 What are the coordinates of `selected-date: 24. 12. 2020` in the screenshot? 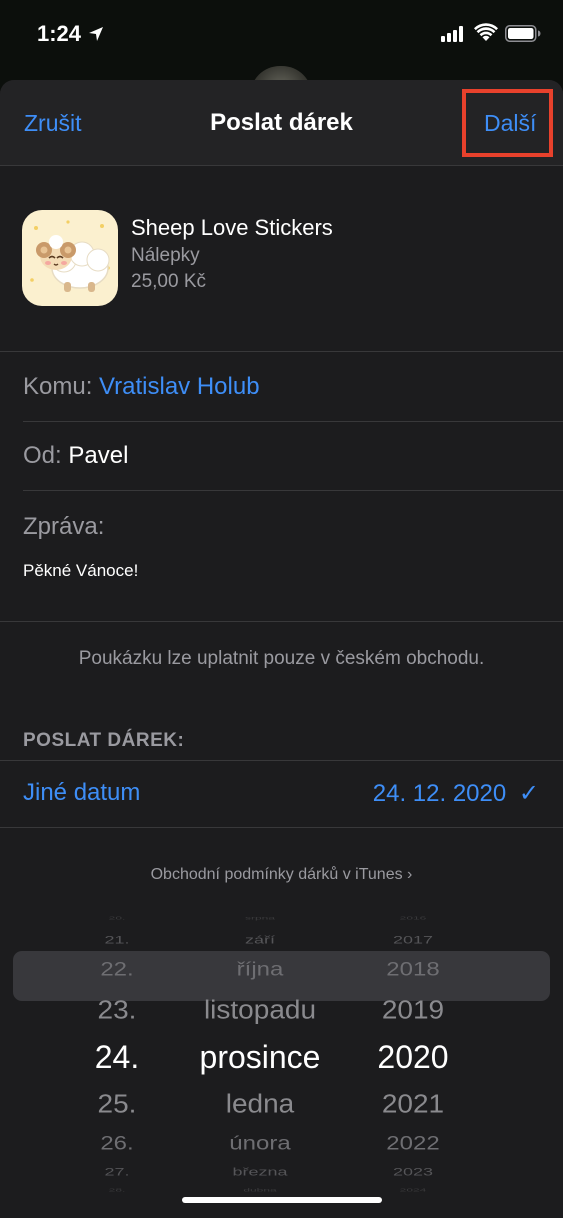 It's located at (439, 793).